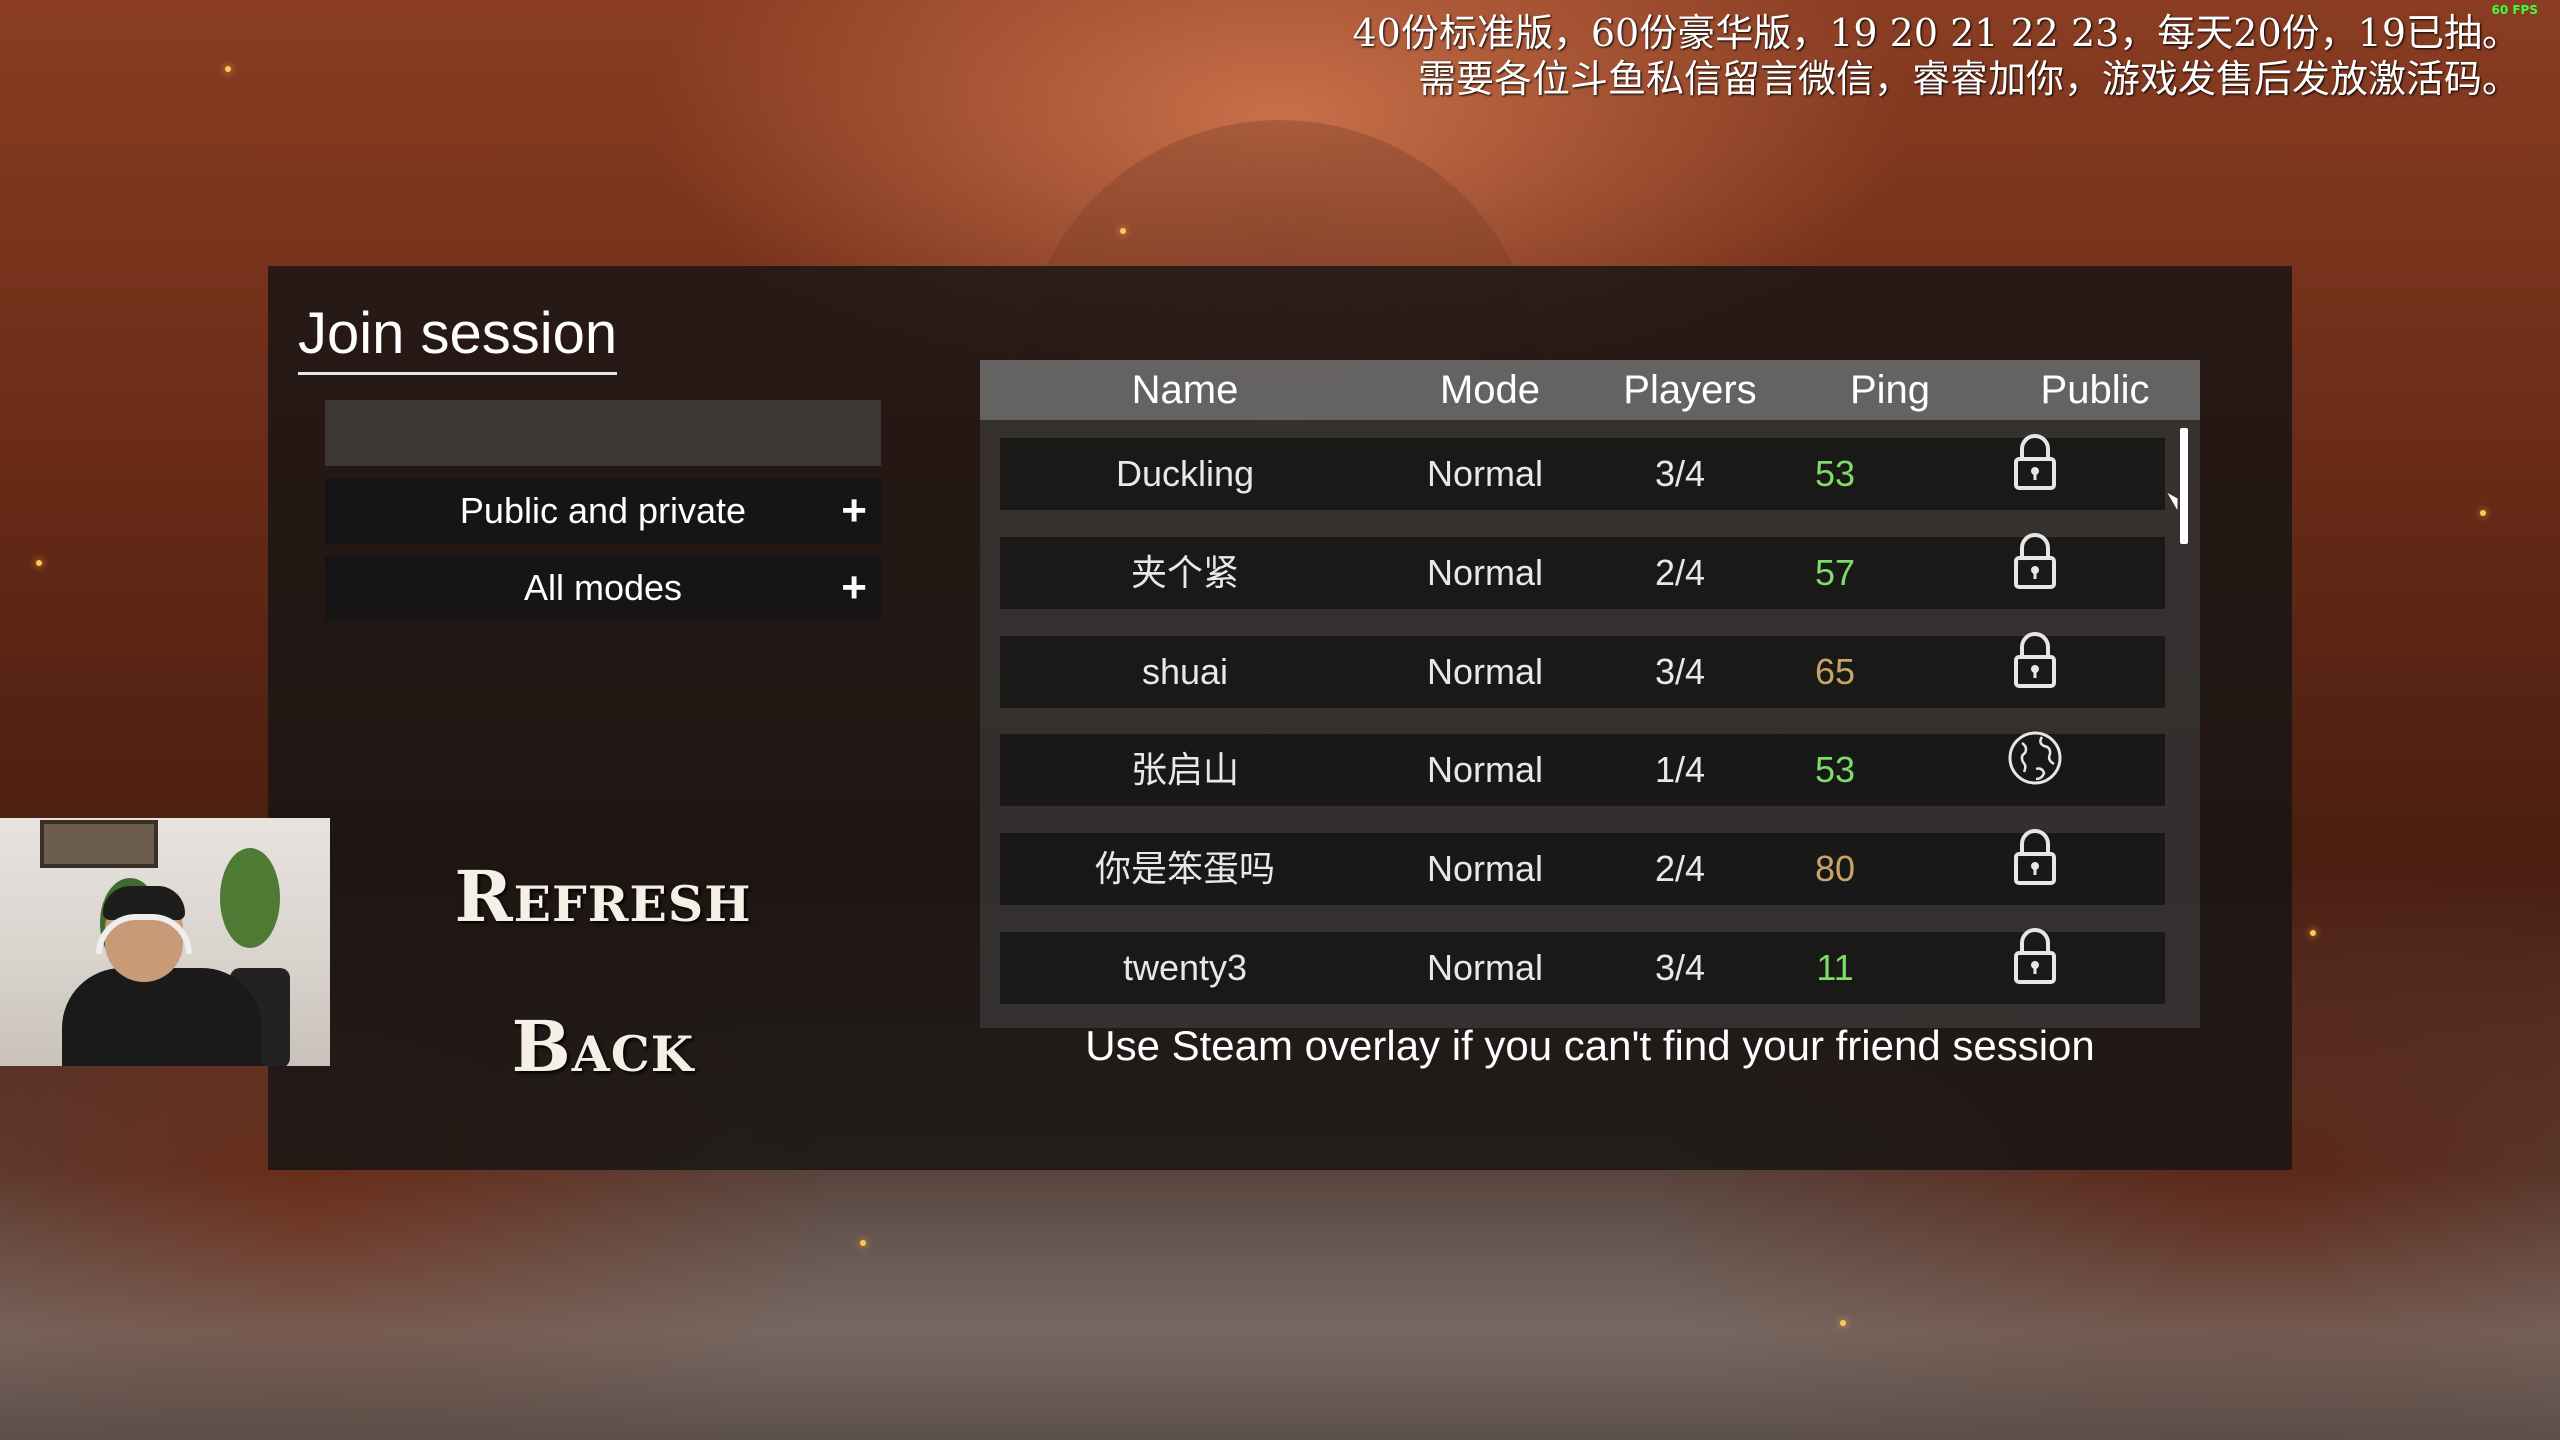 The height and width of the screenshot is (1440, 2560). Describe the element at coordinates (1835, 671) in the screenshot. I see `session-ping: 65` at that location.